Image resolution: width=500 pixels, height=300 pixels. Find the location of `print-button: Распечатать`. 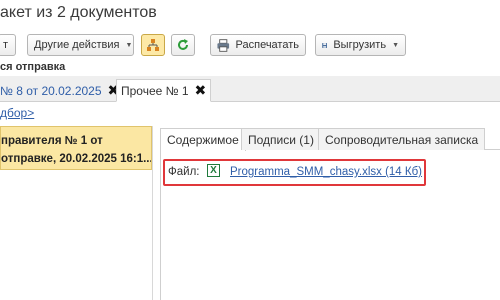

print-button: Распечатать is located at coordinates (258, 45).